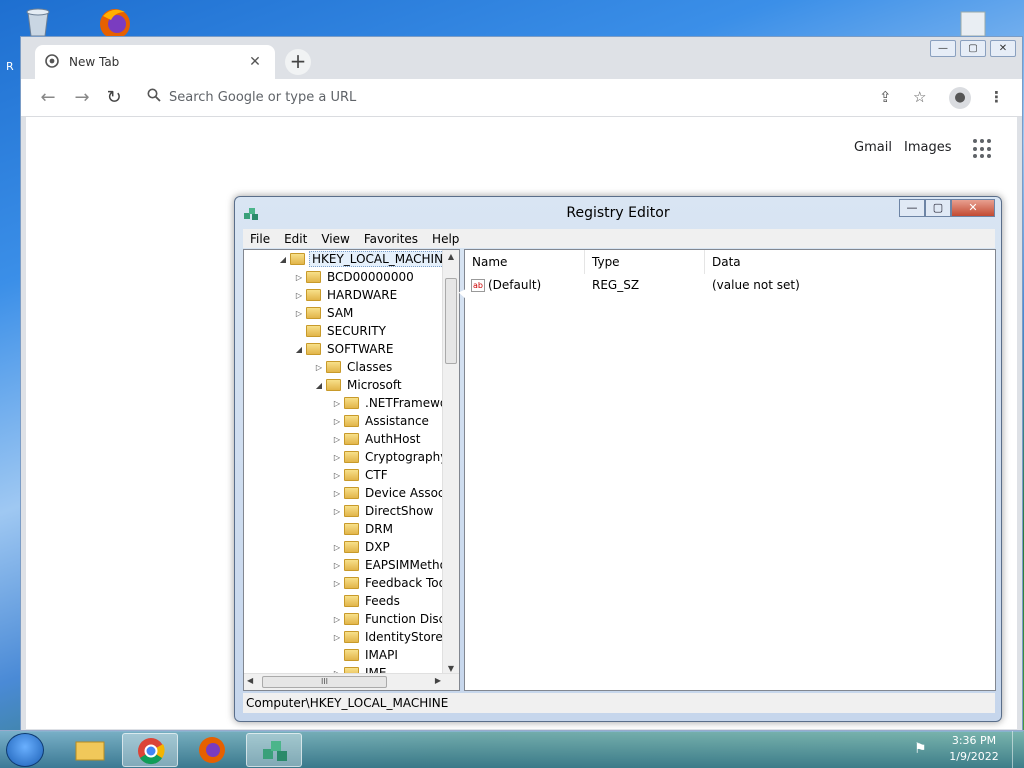 This screenshot has height=768, width=1024. What do you see at coordinates (255, 62) in the screenshot?
I see `tab-close-icon: ✕` at bounding box center [255, 62].